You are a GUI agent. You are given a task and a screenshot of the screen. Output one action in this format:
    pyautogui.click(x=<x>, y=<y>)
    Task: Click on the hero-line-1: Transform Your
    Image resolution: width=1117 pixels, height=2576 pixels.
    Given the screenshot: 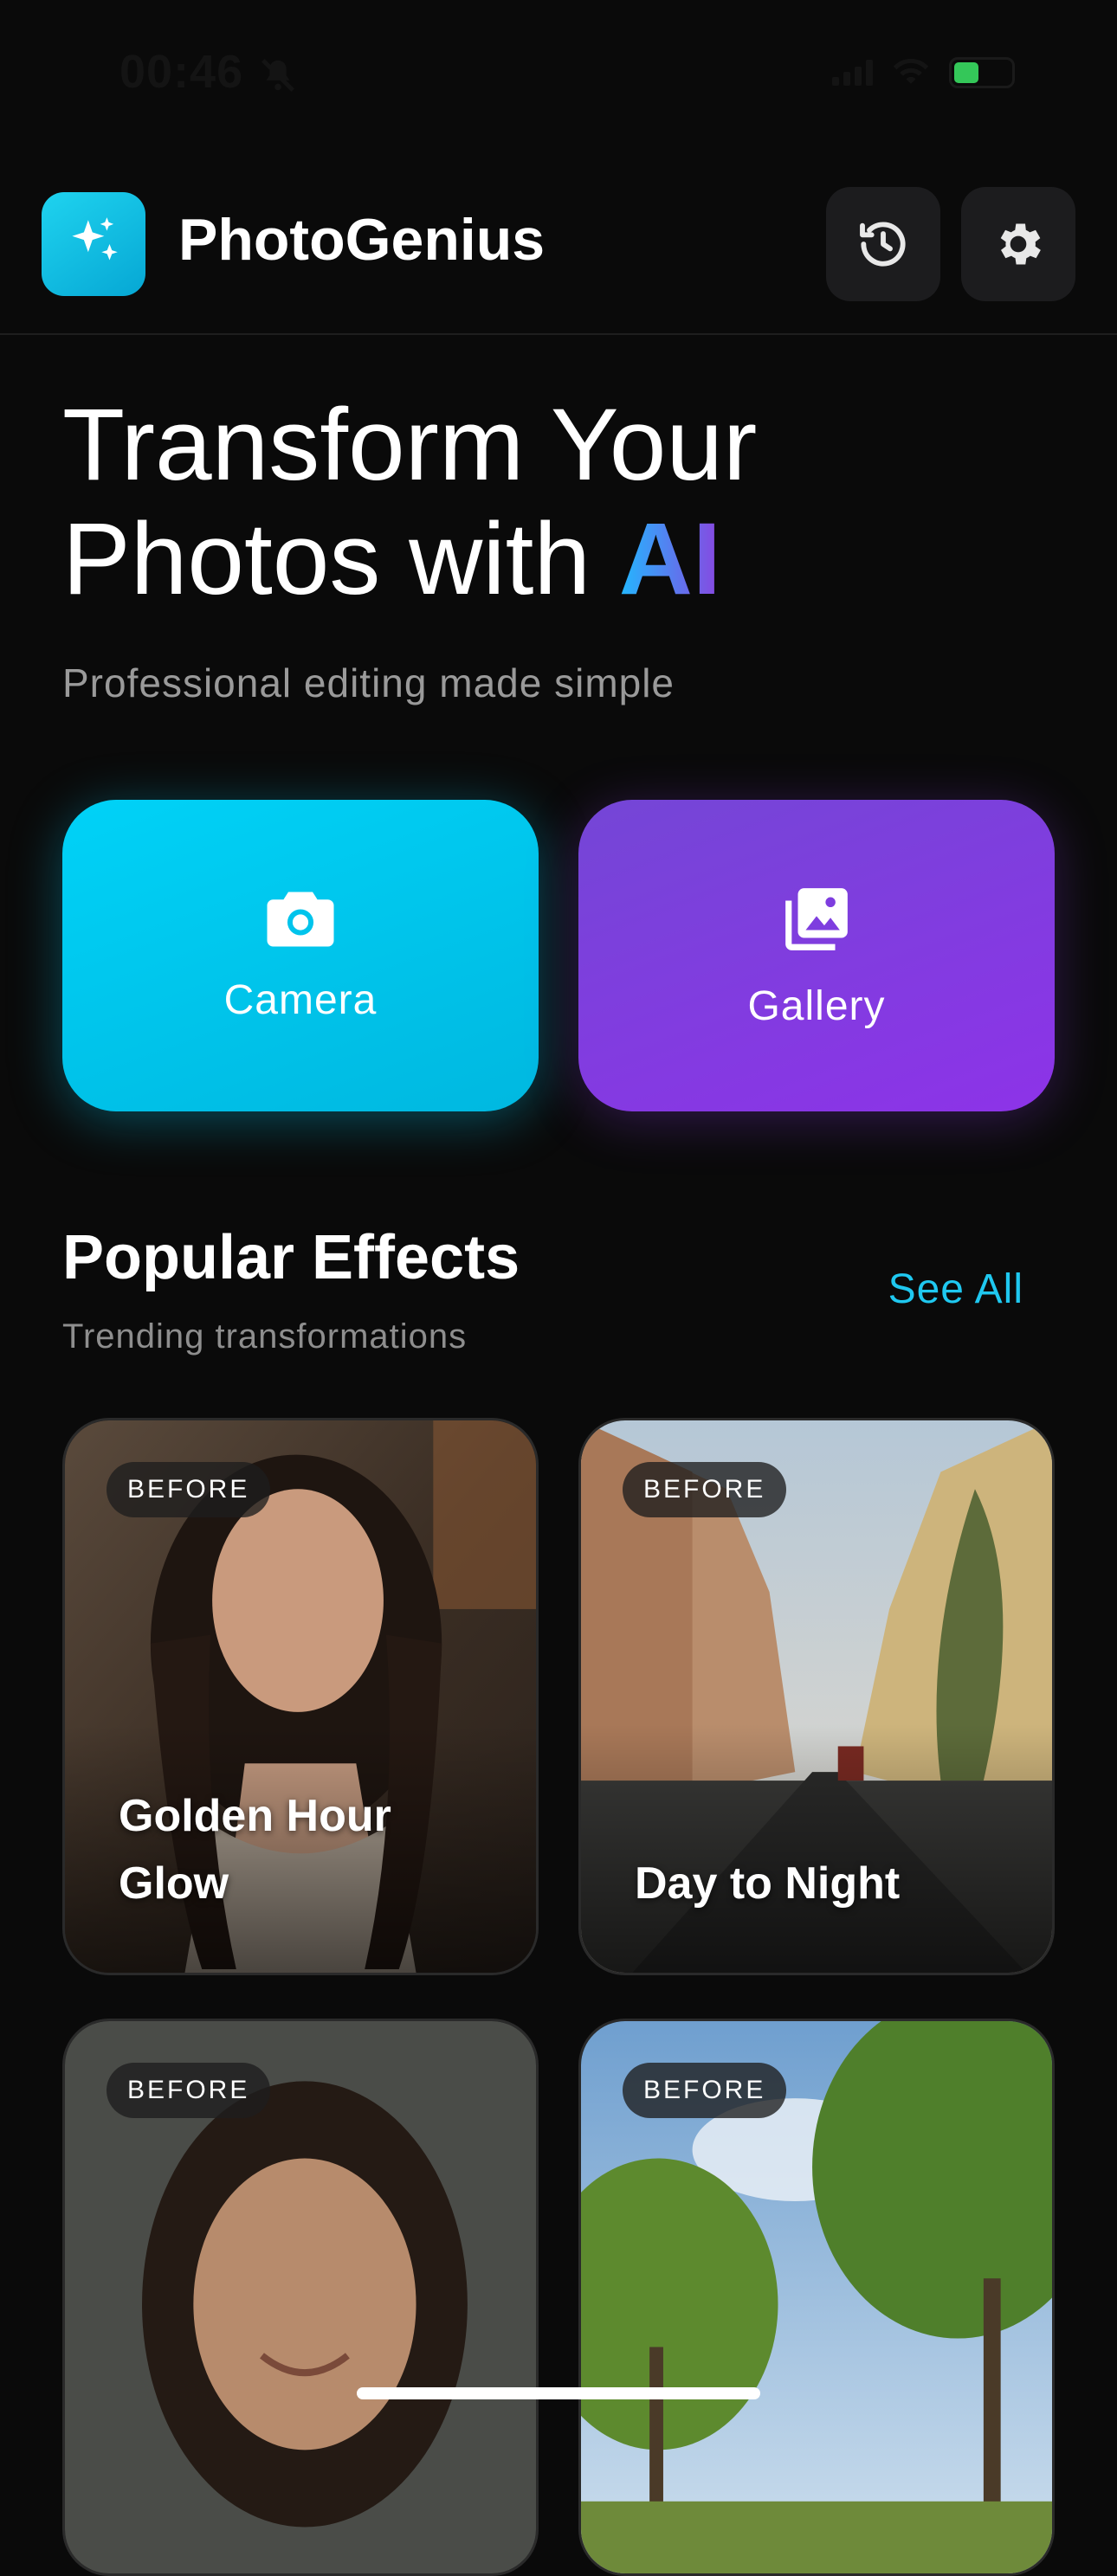 What is the action you would take?
    pyautogui.click(x=410, y=445)
    